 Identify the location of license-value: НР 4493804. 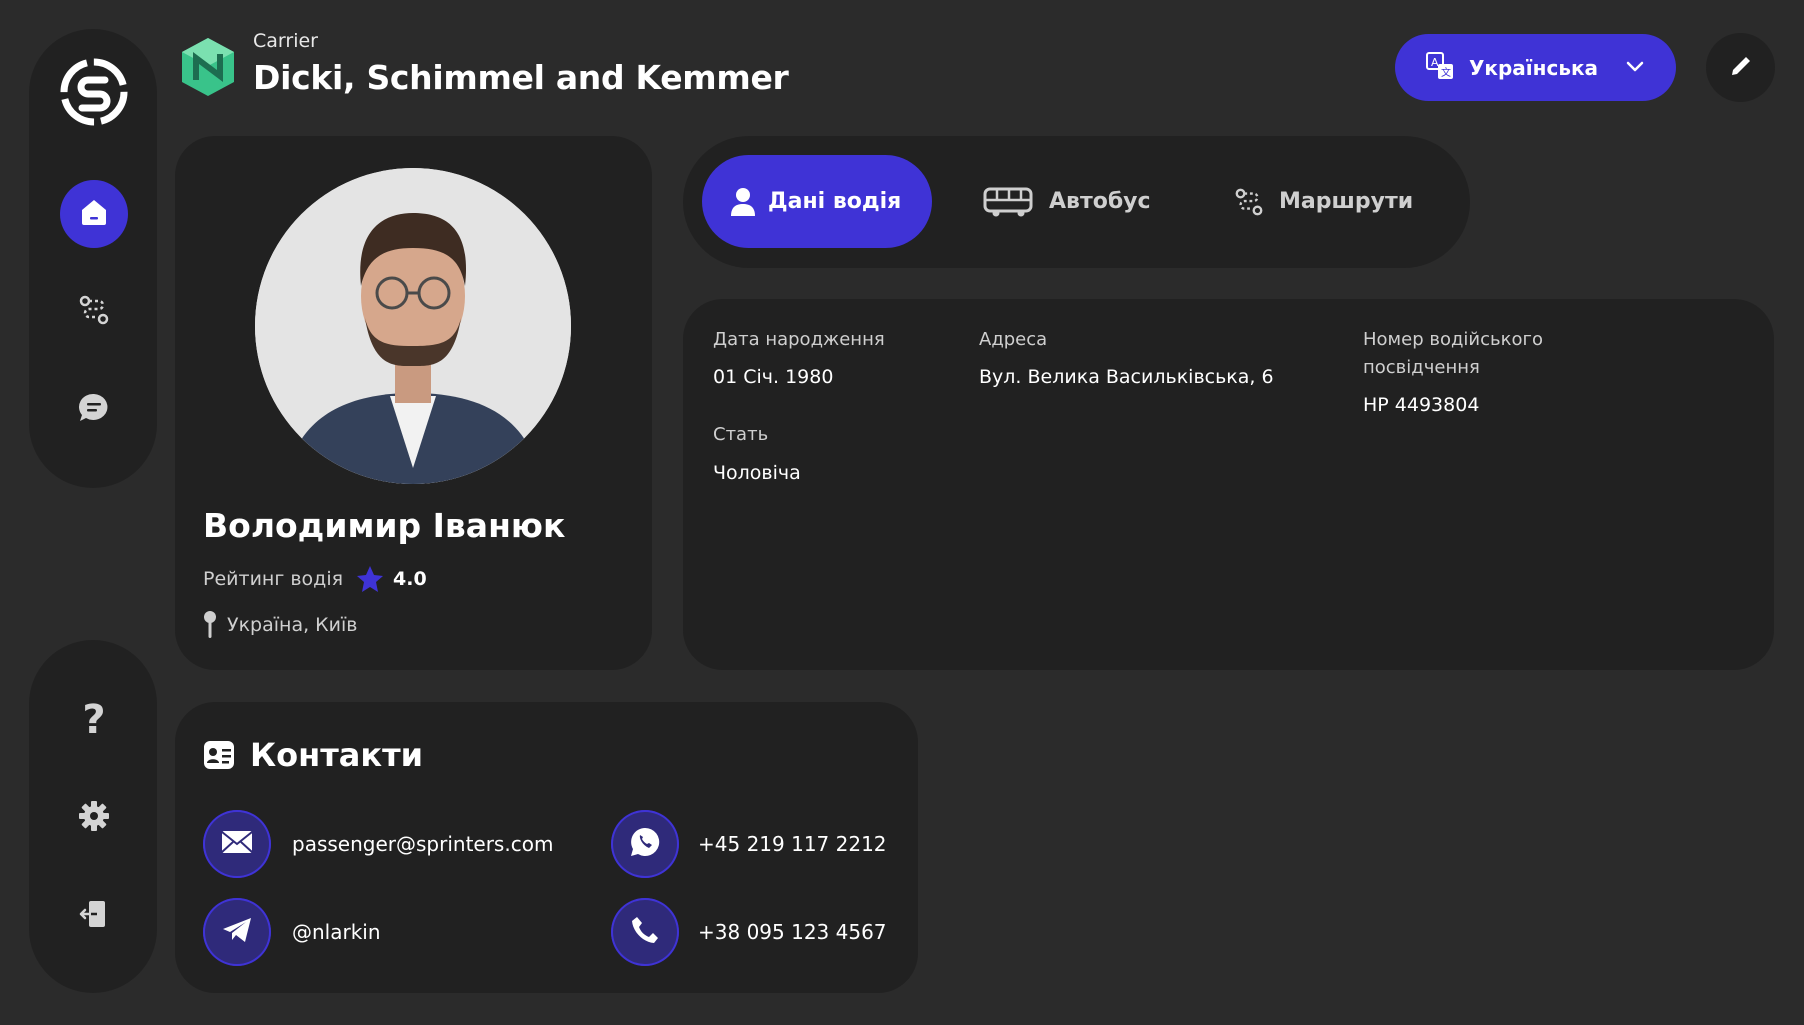
(1421, 405).